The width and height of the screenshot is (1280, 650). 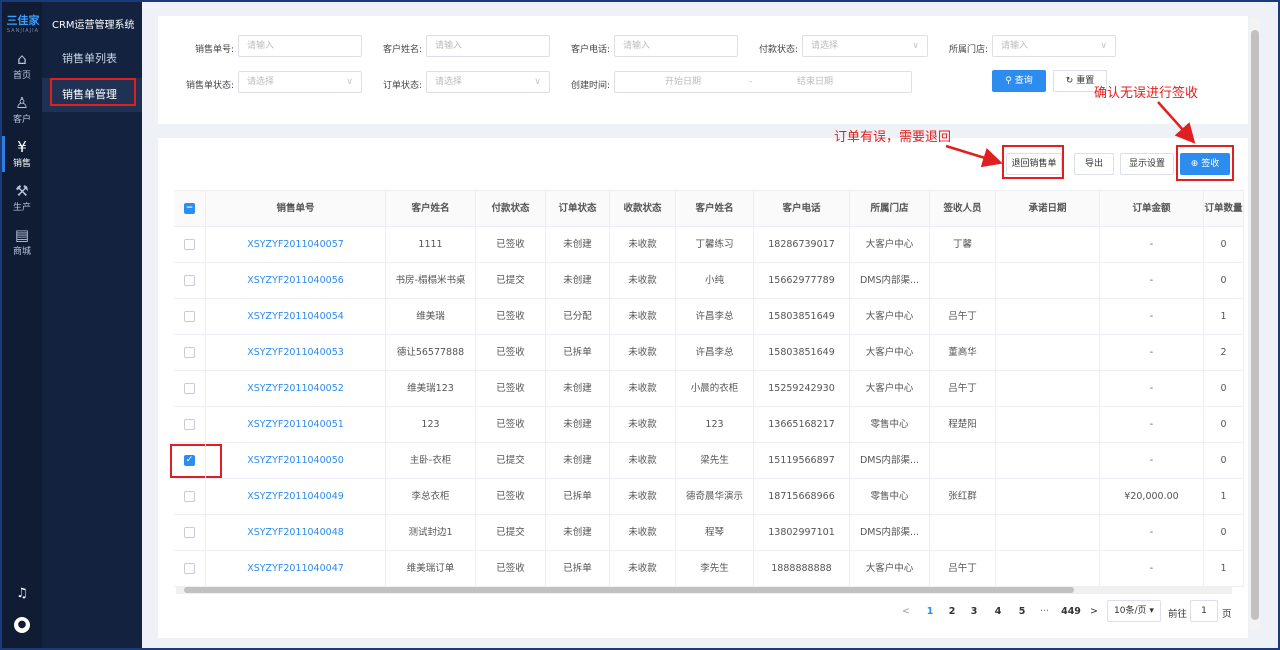 What do you see at coordinates (22, 198) in the screenshot?
I see `rail-item-production: ⚒ 生产` at bounding box center [22, 198].